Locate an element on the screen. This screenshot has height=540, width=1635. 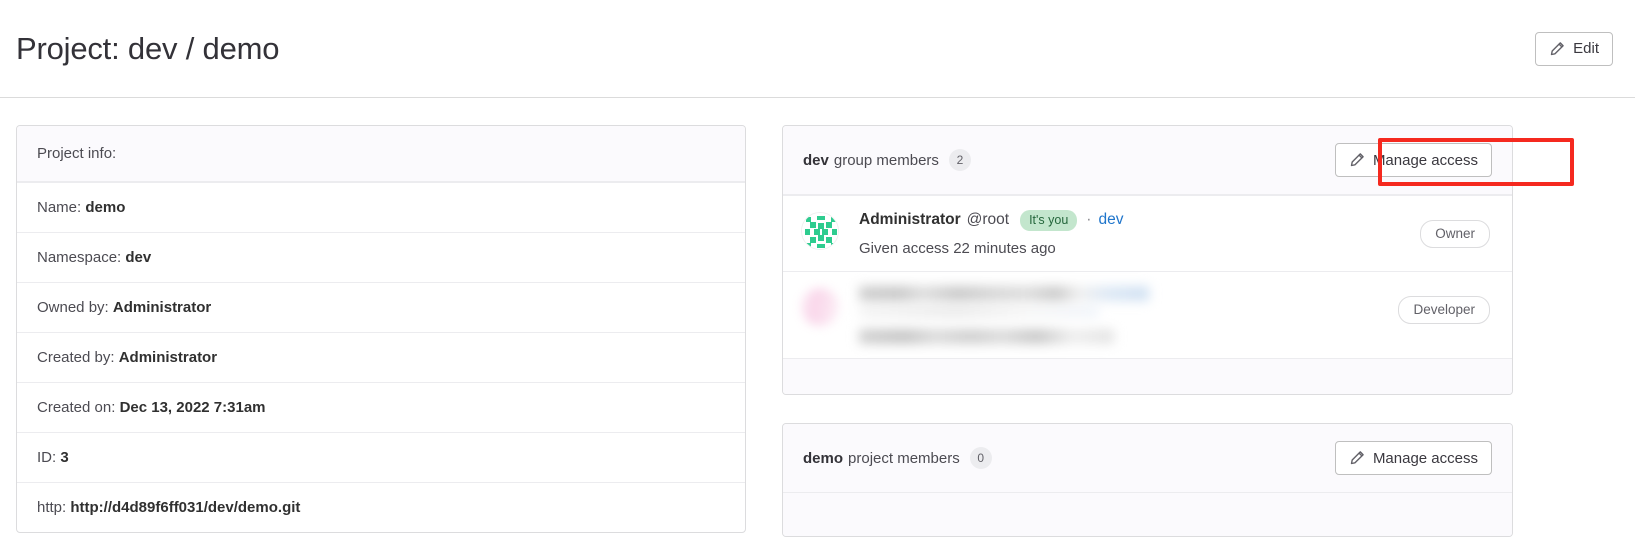
member-name: Administrator is located at coordinates (910, 220).